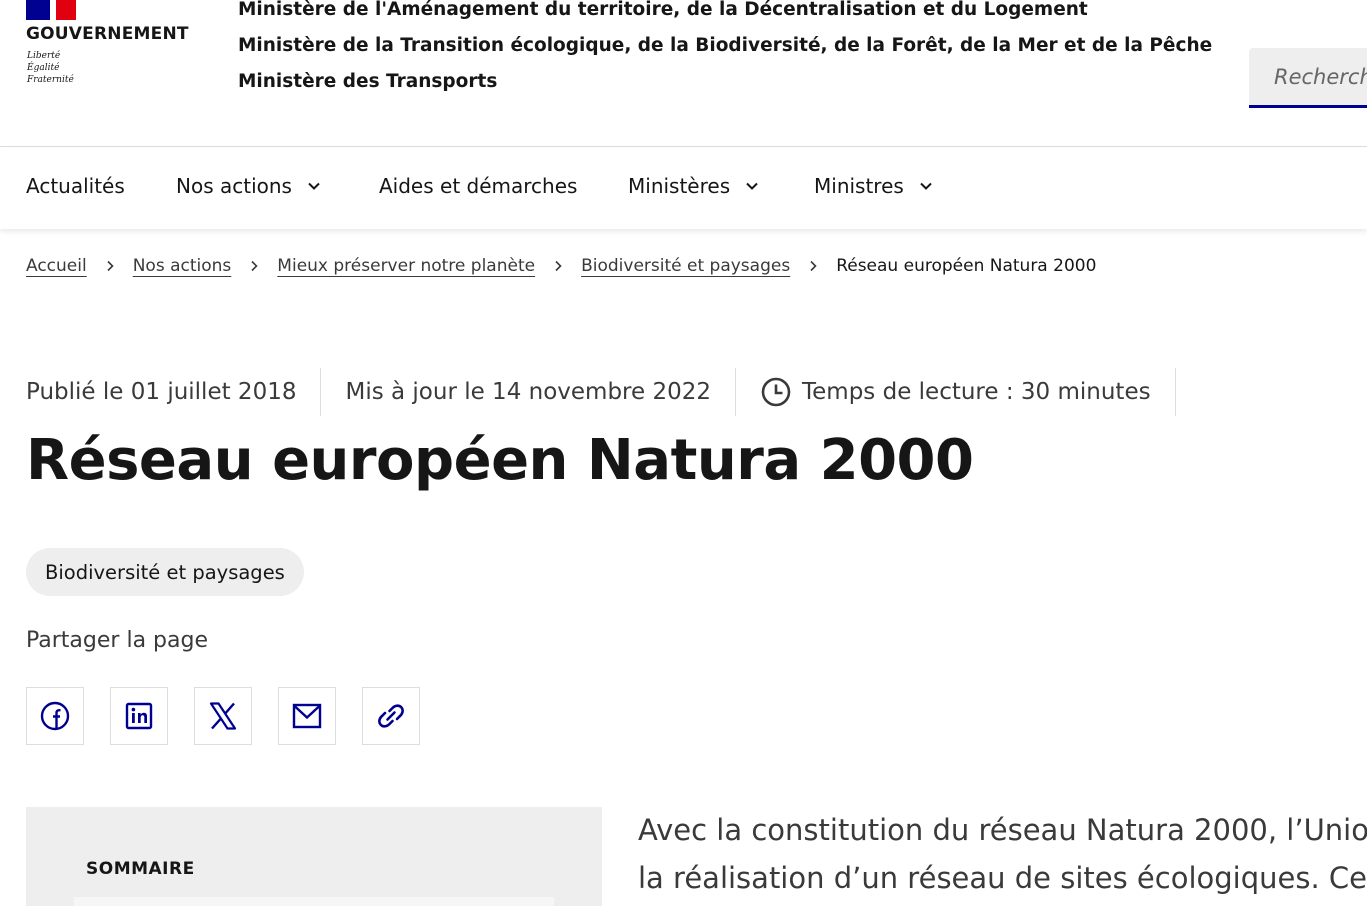 The height and width of the screenshot is (906, 1367). Describe the element at coordinates (776, 392) in the screenshot. I see `clock-icon` at that location.